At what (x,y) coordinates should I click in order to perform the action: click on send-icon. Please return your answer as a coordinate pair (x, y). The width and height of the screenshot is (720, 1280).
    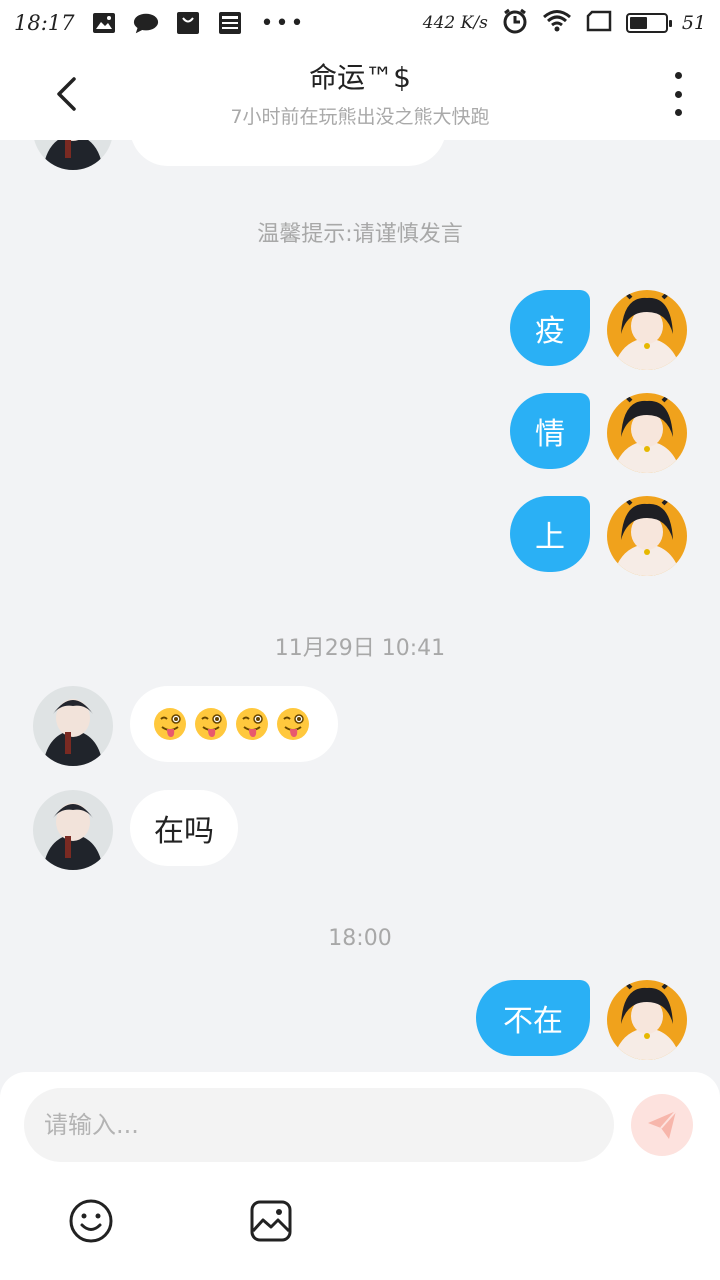
    Looking at the image, I should click on (662, 1124).